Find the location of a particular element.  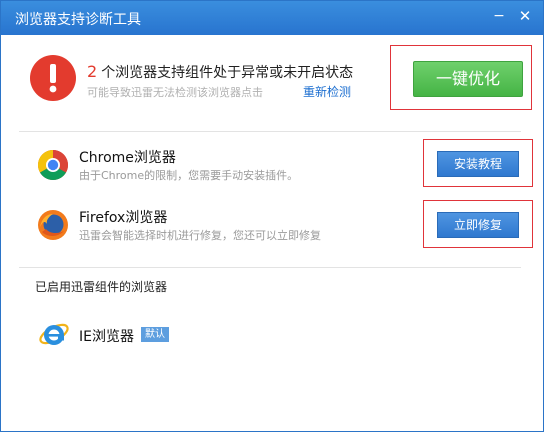

firefox-browser-name: Firefox浏览器 is located at coordinates (123, 218).